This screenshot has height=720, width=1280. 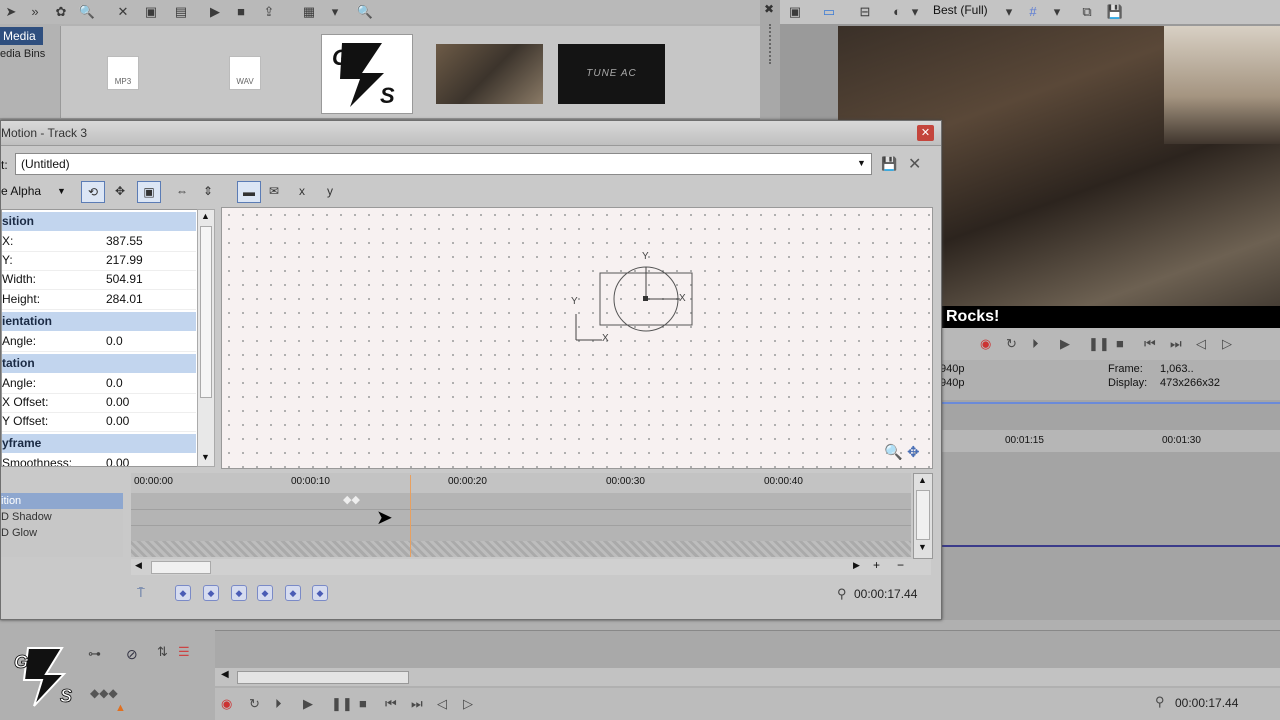 I want to click on zoom-out-icon: −, so click(x=900, y=565).